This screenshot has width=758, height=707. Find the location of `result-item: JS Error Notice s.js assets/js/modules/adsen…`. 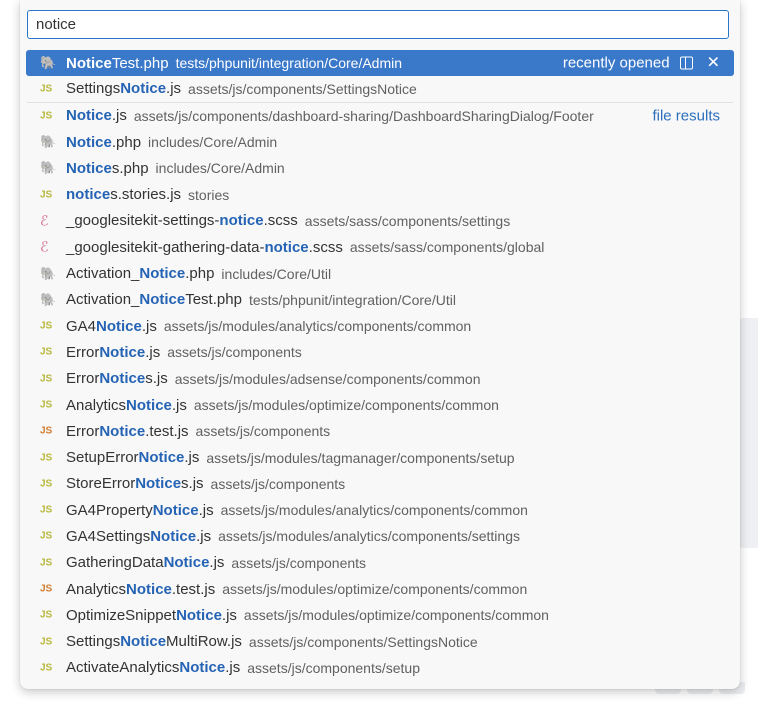

result-item: JS Error Notice s.js assets/js/modules/adsen… is located at coordinates (380, 379).